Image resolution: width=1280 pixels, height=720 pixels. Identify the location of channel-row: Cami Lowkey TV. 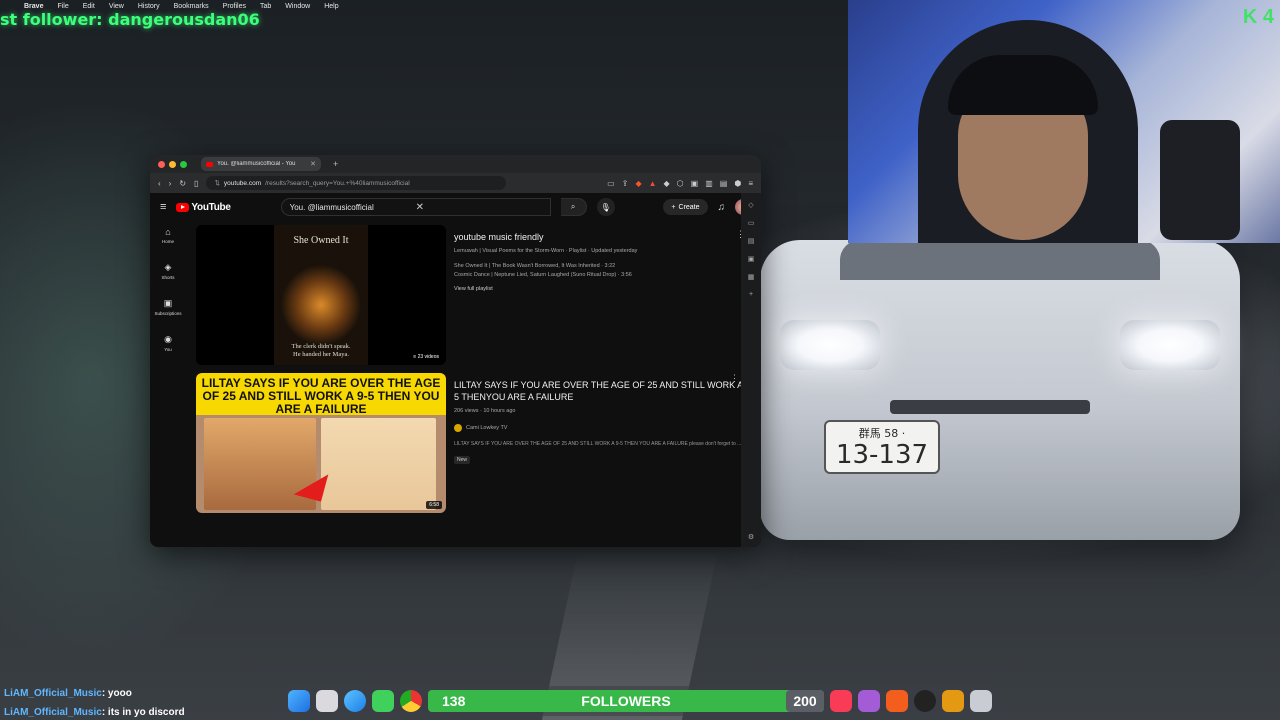
(604, 428).